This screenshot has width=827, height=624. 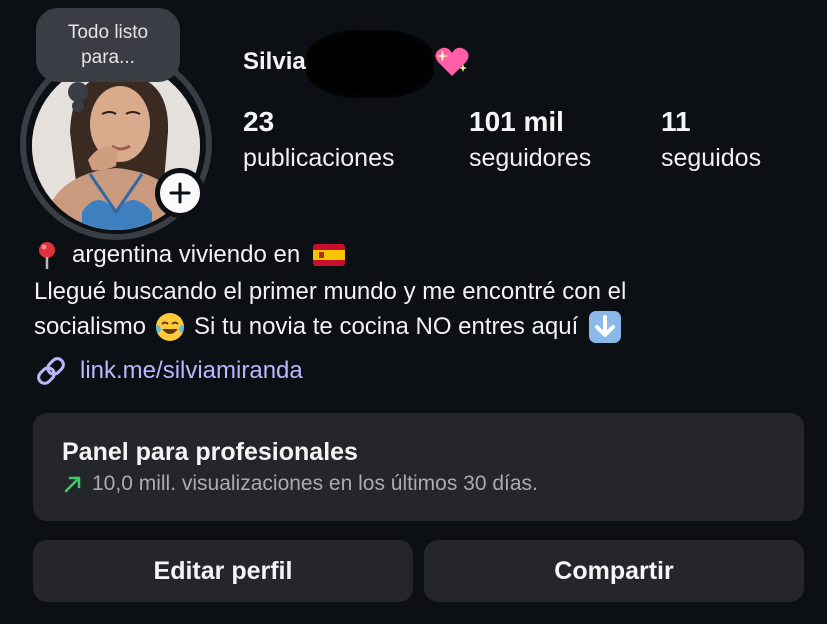 What do you see at coordinates (210, 452) in the screenshot?
I see `panel-title: Panel para profesionales` at bounding box center [210, 452].